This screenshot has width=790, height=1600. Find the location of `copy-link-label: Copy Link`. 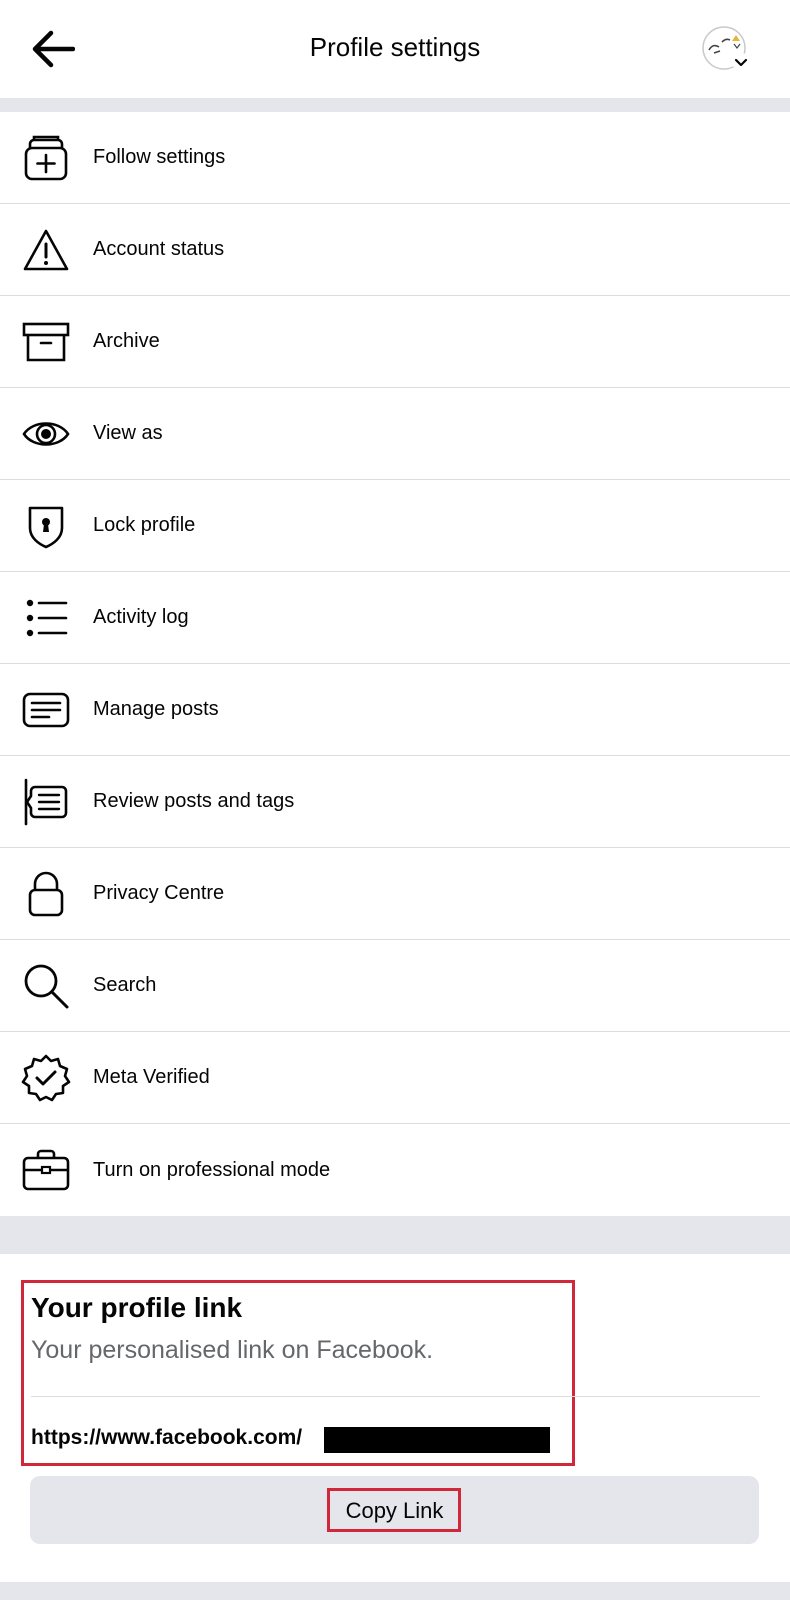

copy-link-label: Copy Link is located at coordinates (394, 1510).